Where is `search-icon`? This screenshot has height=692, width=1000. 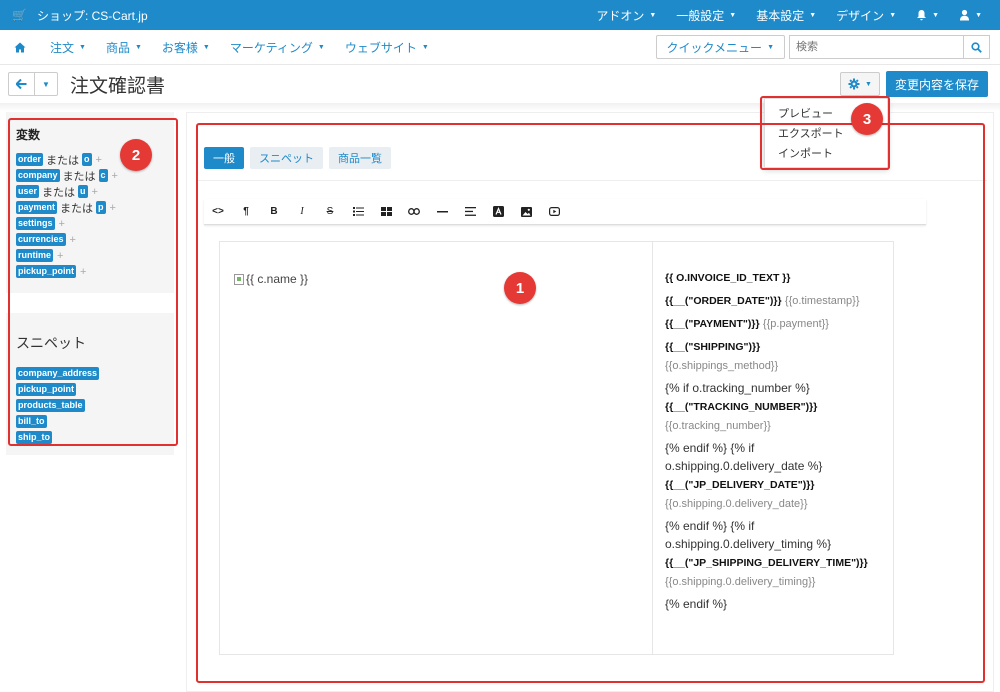
search-icon is located at coordinates (976, 47).